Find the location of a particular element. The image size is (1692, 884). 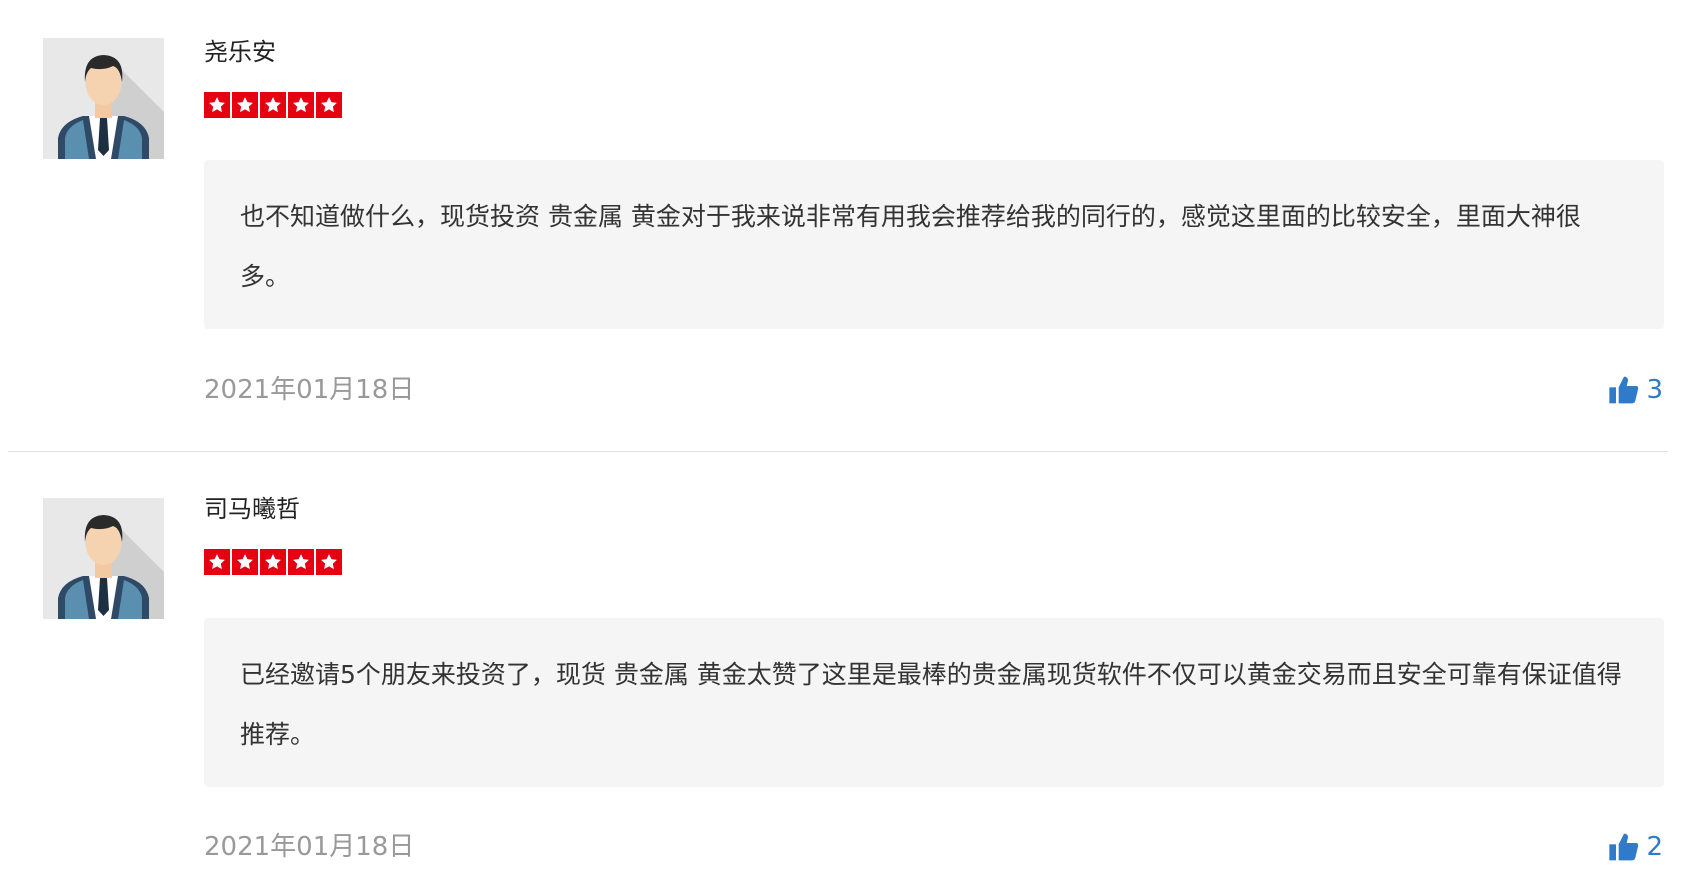

username: 司马曦哲 is located at coordinates (252, 509).